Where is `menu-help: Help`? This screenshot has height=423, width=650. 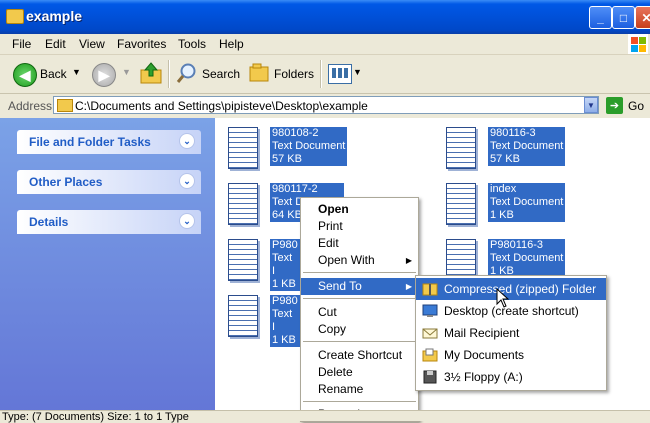
menu-help: Help is located at coordinates (231, 44).